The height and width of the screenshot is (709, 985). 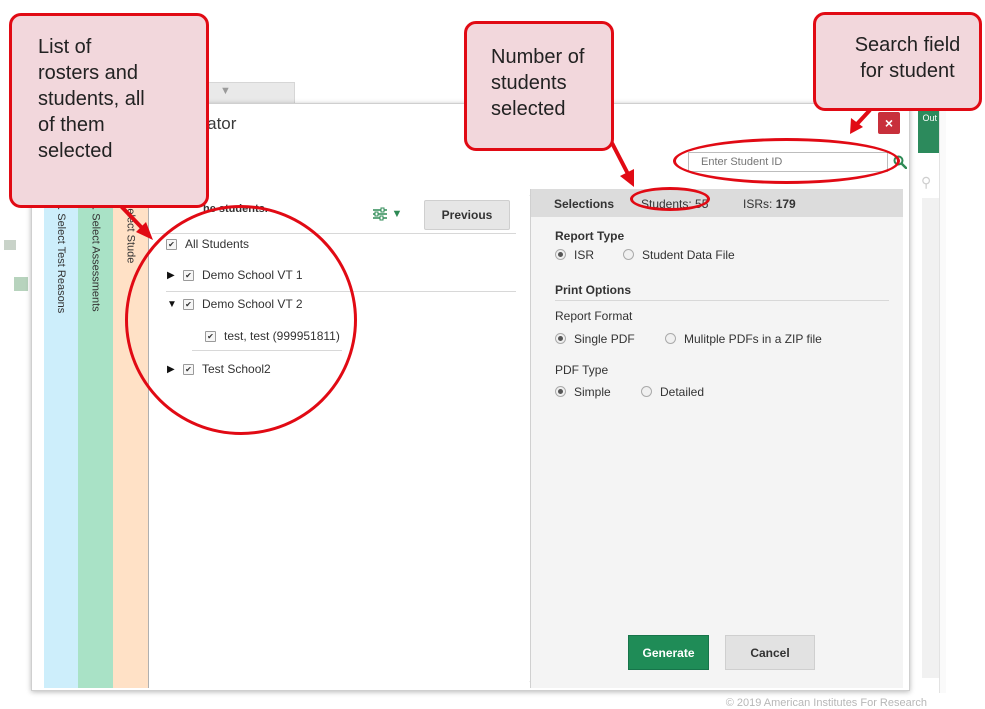 I want to click on callout-students-count: Number of students selected, so click(x=539, y=86).